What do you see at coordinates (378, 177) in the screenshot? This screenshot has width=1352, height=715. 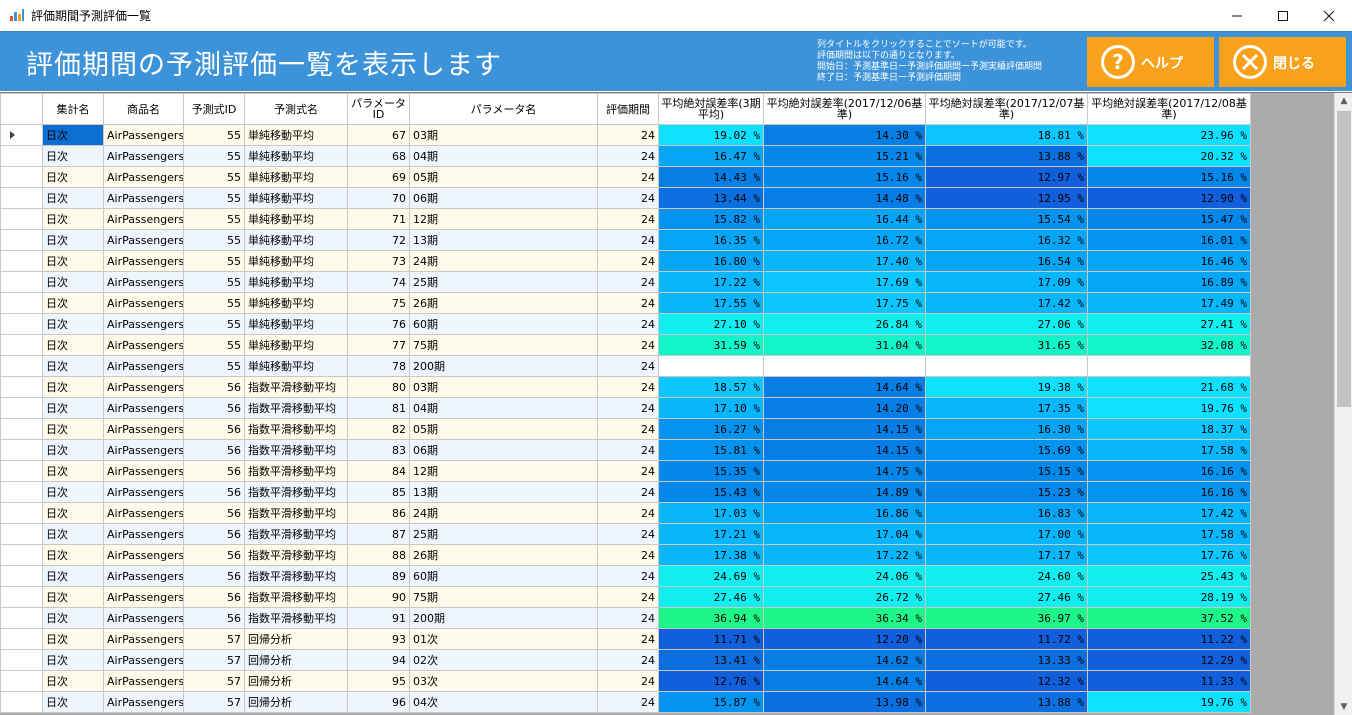 I see `table-cell: 69` at bounding box center [378, 177].